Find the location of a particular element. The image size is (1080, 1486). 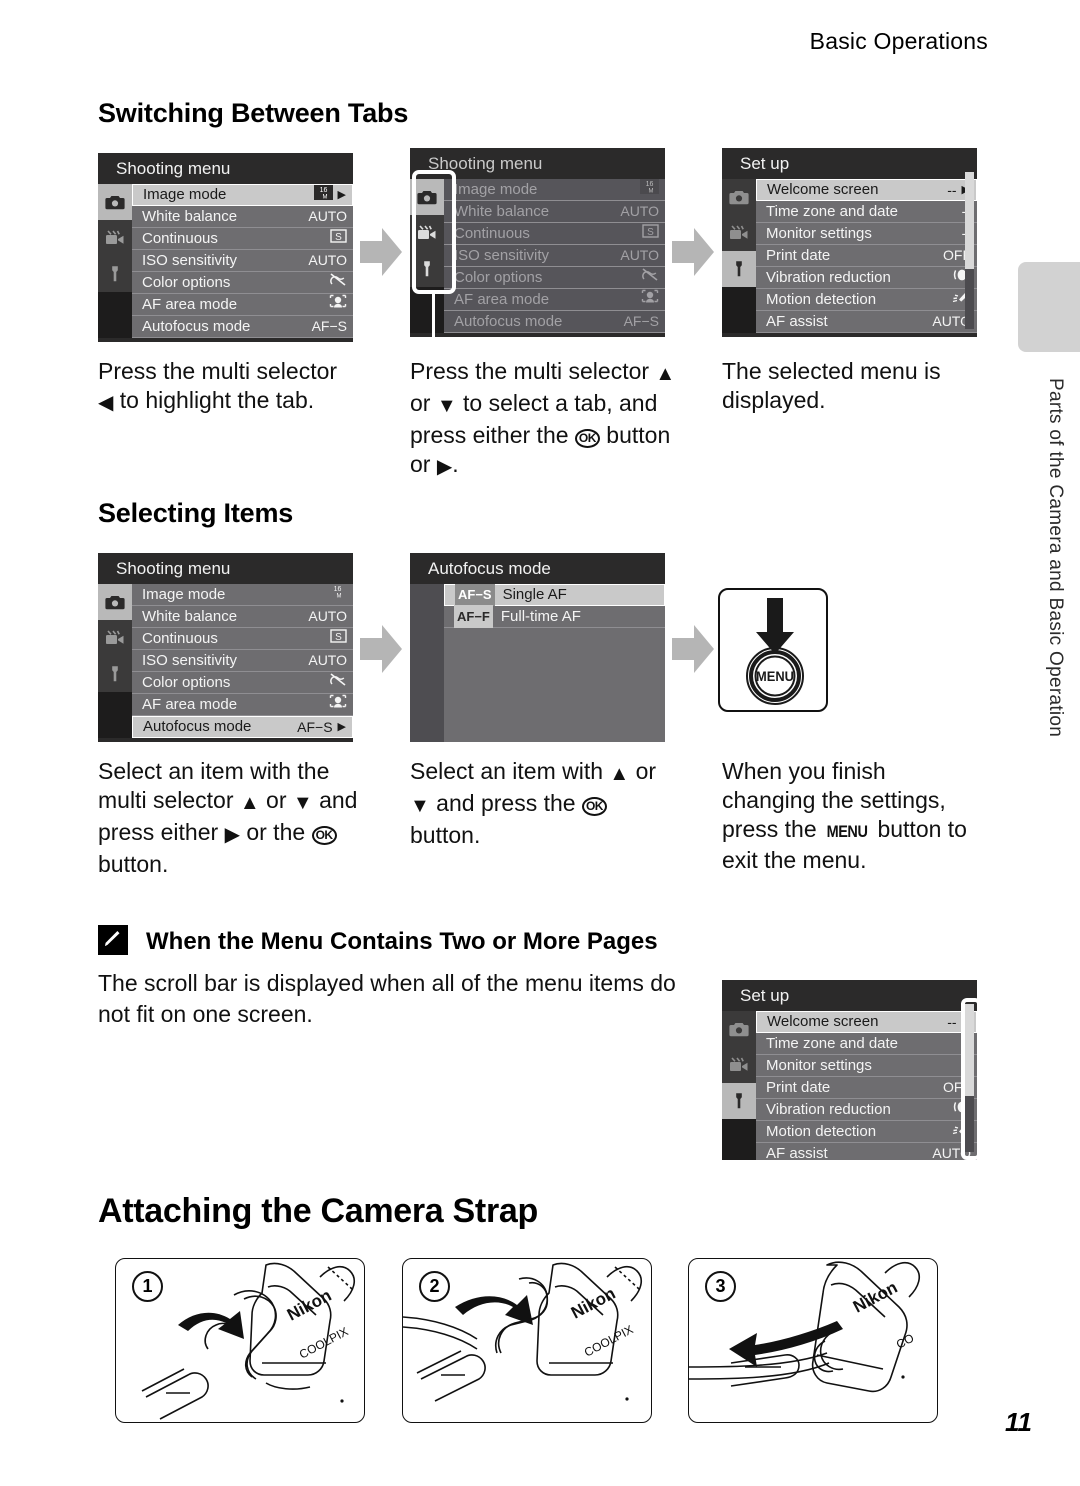

row-label: AF assist is located at coordinates (797, 321).